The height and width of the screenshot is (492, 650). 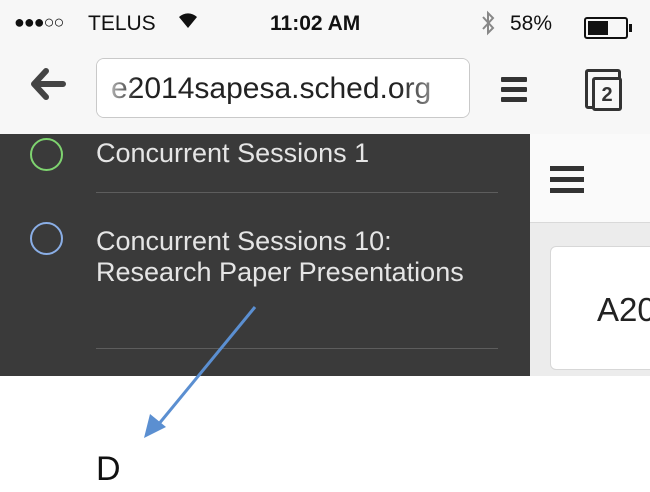 I want to click on hamburger-menu-icon, so click(x=567, y=182).